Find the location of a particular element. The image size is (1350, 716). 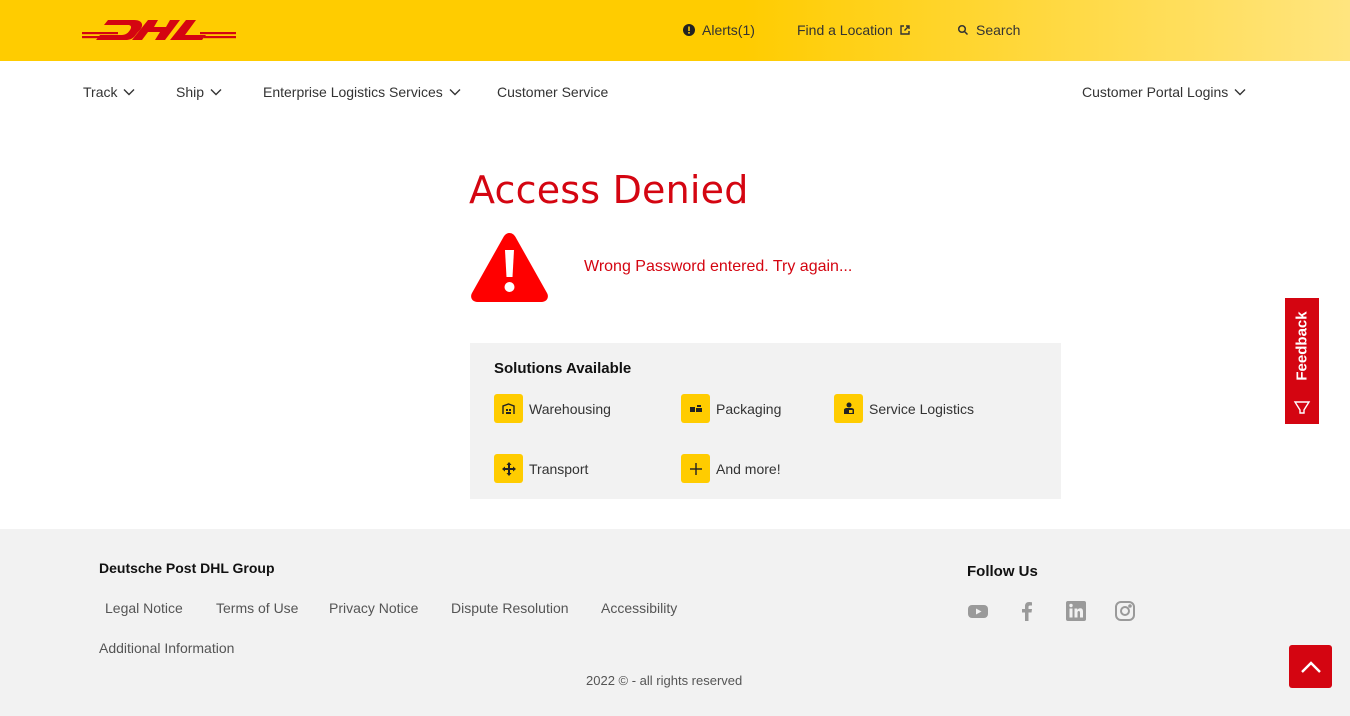

nav-ship: Ship is located at coordinates (199, 92).